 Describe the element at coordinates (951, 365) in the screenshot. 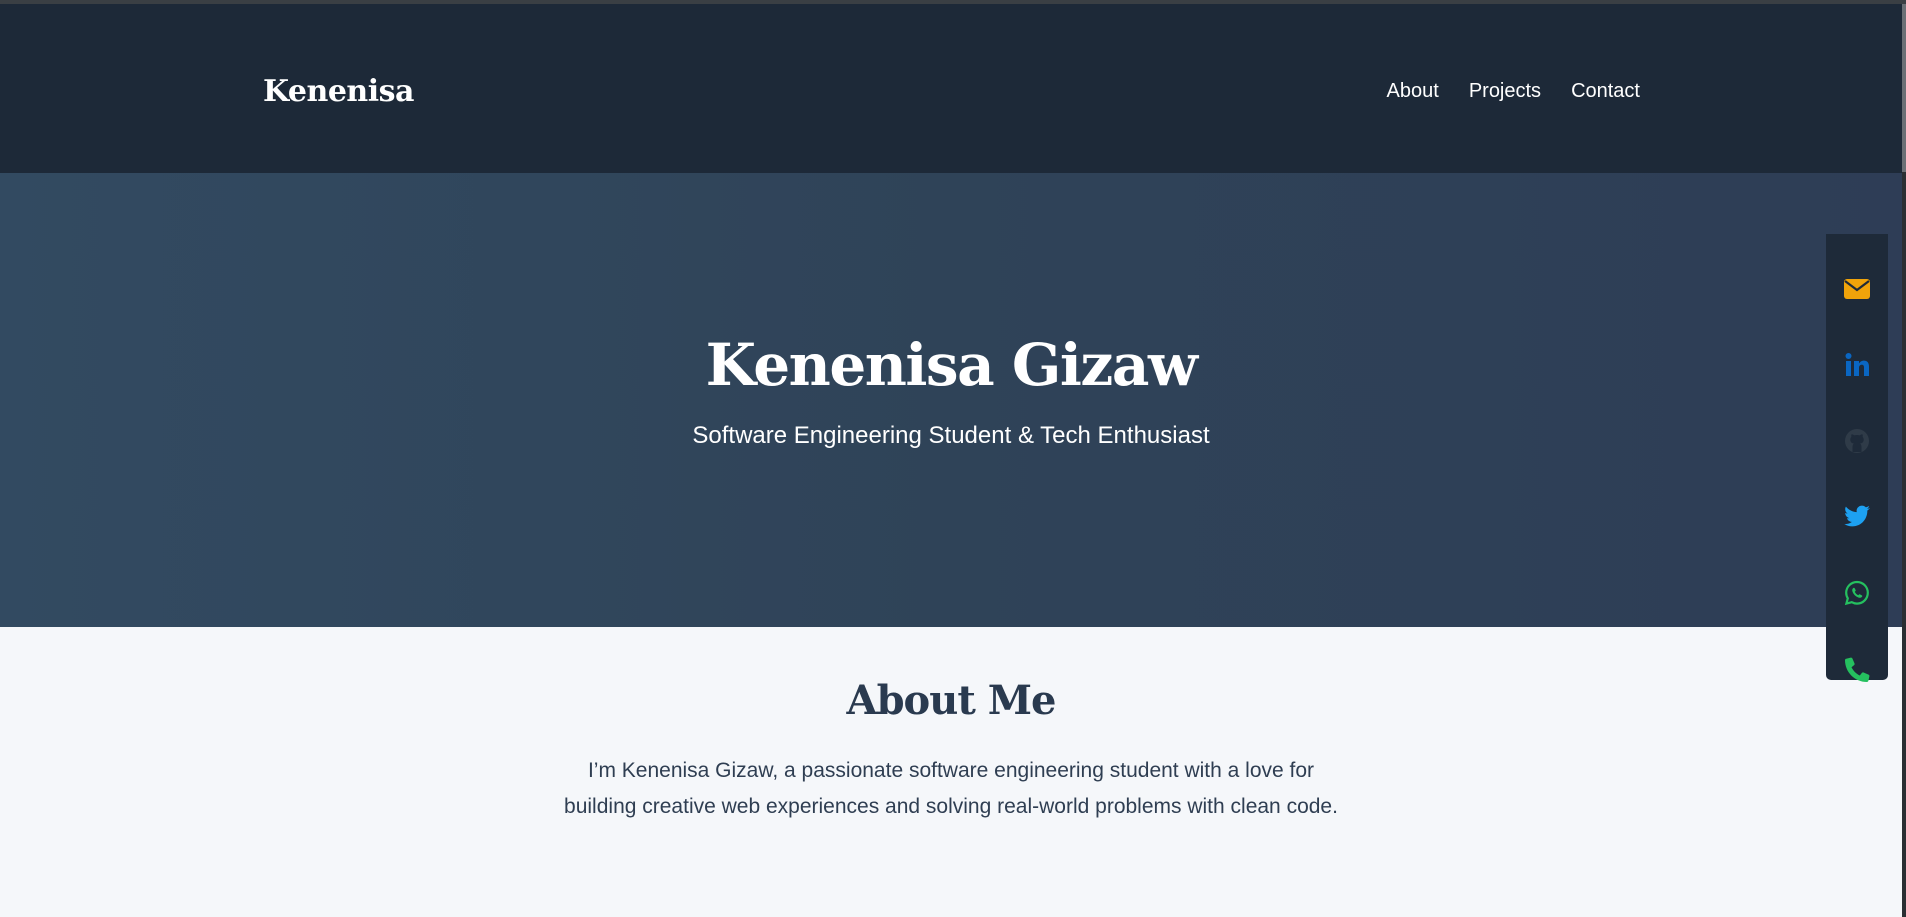

I see `hero-title: Kenenisa Gizaw` at that location.